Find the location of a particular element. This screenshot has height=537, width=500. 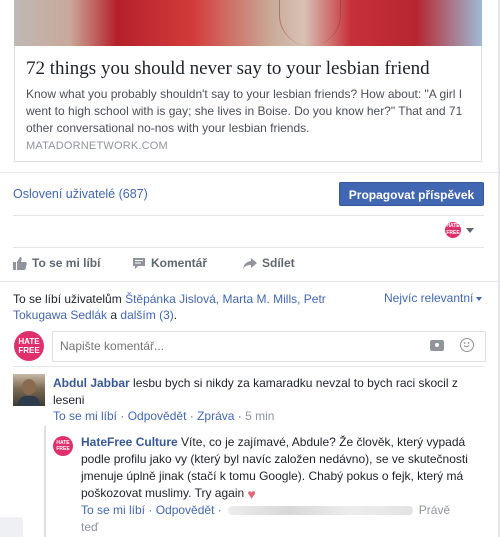

comment-reply-link: Odpovědět is located at coordinates (157, 416).